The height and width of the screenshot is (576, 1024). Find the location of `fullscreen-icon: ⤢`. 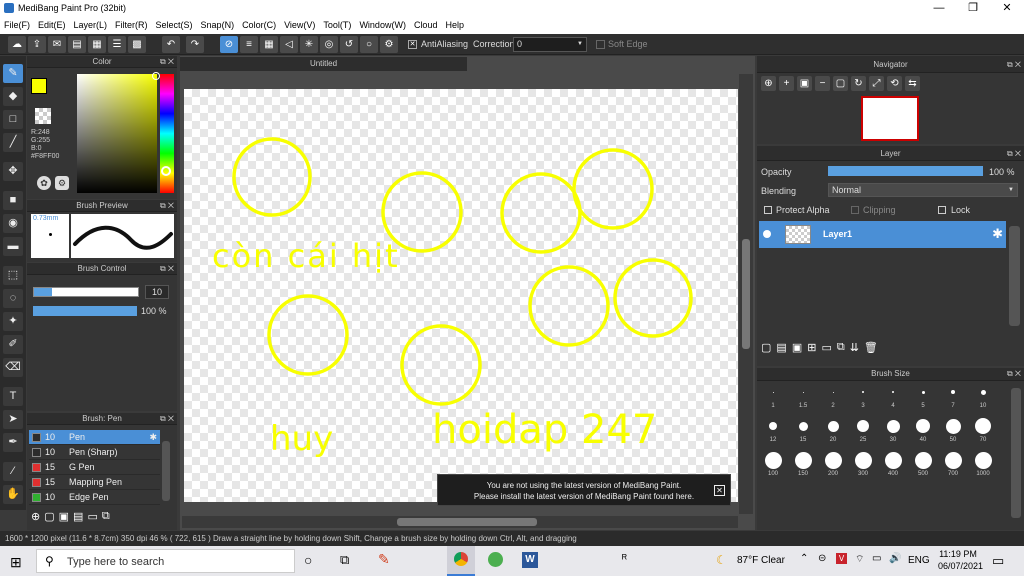

fullscreen-icon: ⤢ is located at coordinates (876, 83).